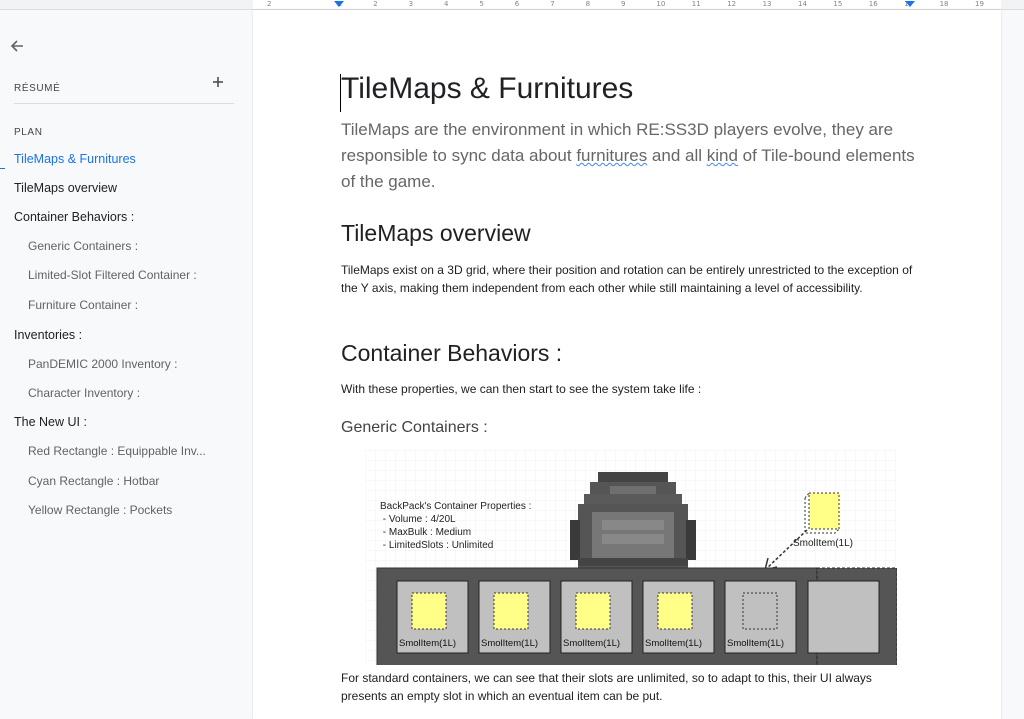 The image size is (1024, 719). I want to click on spellcheck-word-kind: kind, so click(722, 155).